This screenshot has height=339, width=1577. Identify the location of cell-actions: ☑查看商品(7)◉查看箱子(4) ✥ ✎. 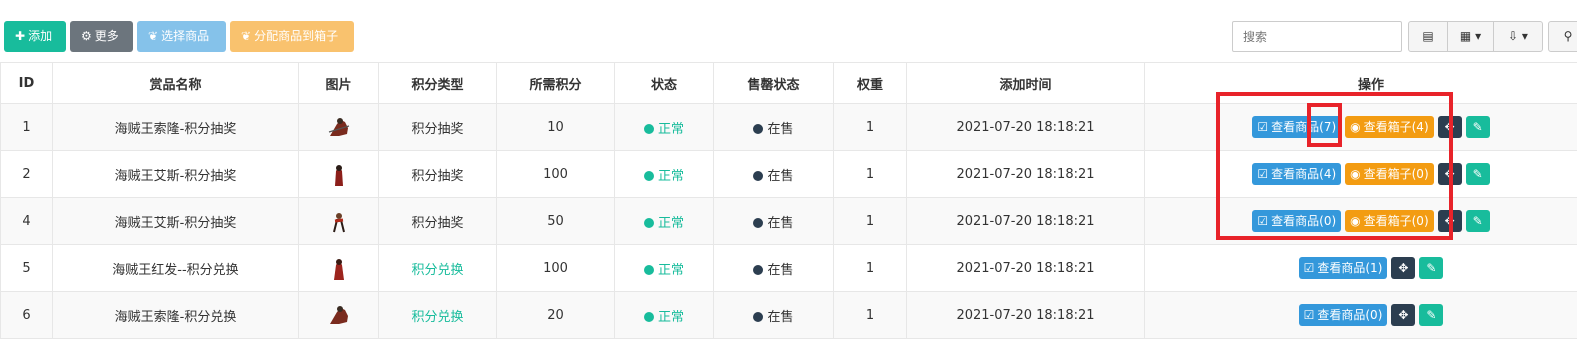
(1361, 127).